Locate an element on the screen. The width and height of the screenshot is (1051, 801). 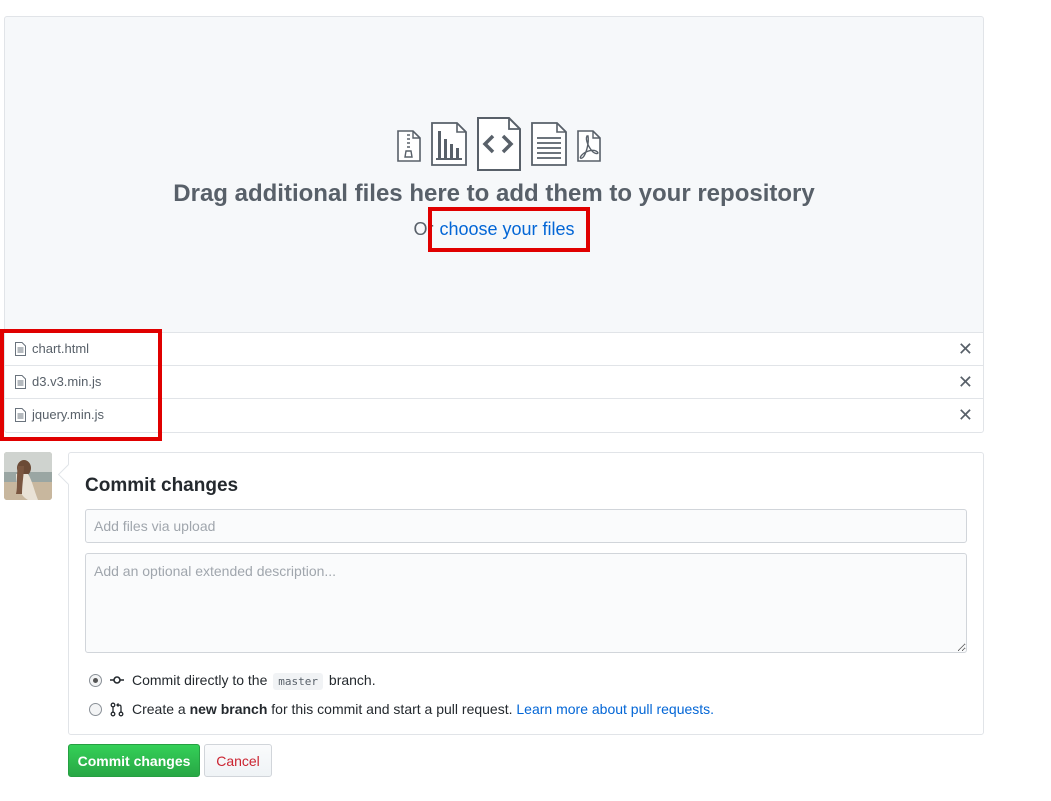
new-branch-bold: new branch is located at coordinates (228, 709).